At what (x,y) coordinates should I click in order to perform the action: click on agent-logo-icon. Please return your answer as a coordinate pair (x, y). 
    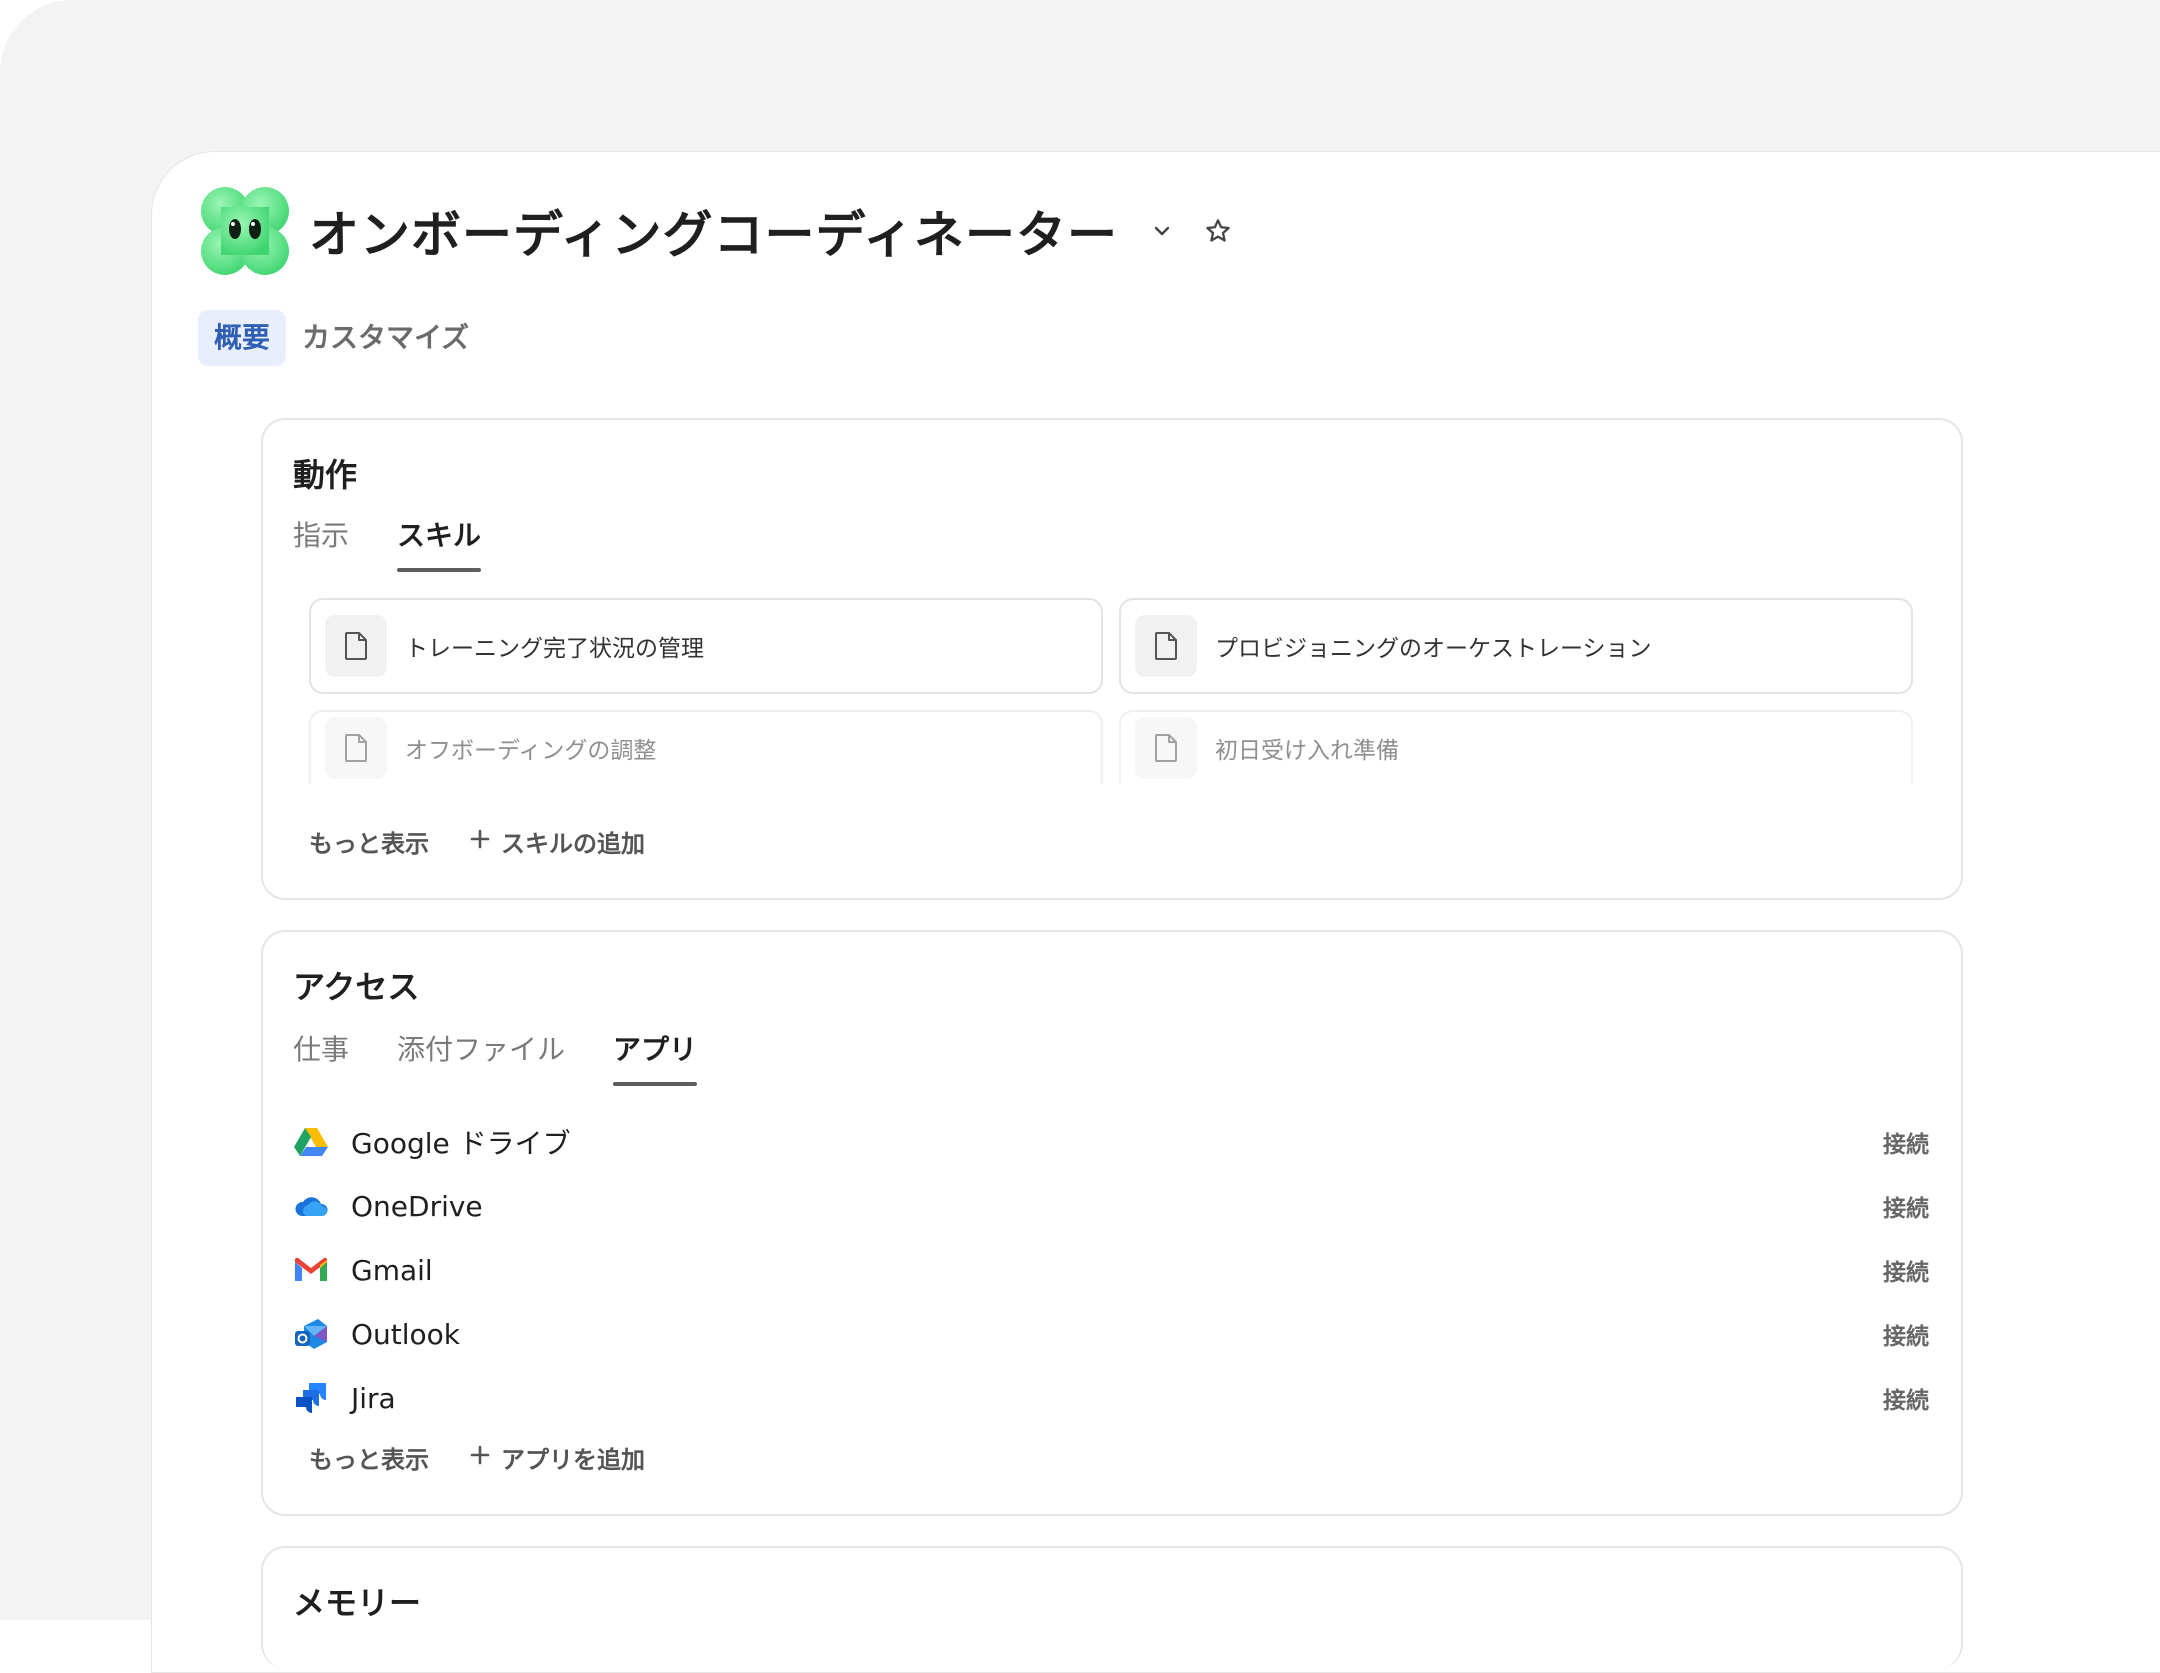
    Looking at the image, I should click on (245, 231).